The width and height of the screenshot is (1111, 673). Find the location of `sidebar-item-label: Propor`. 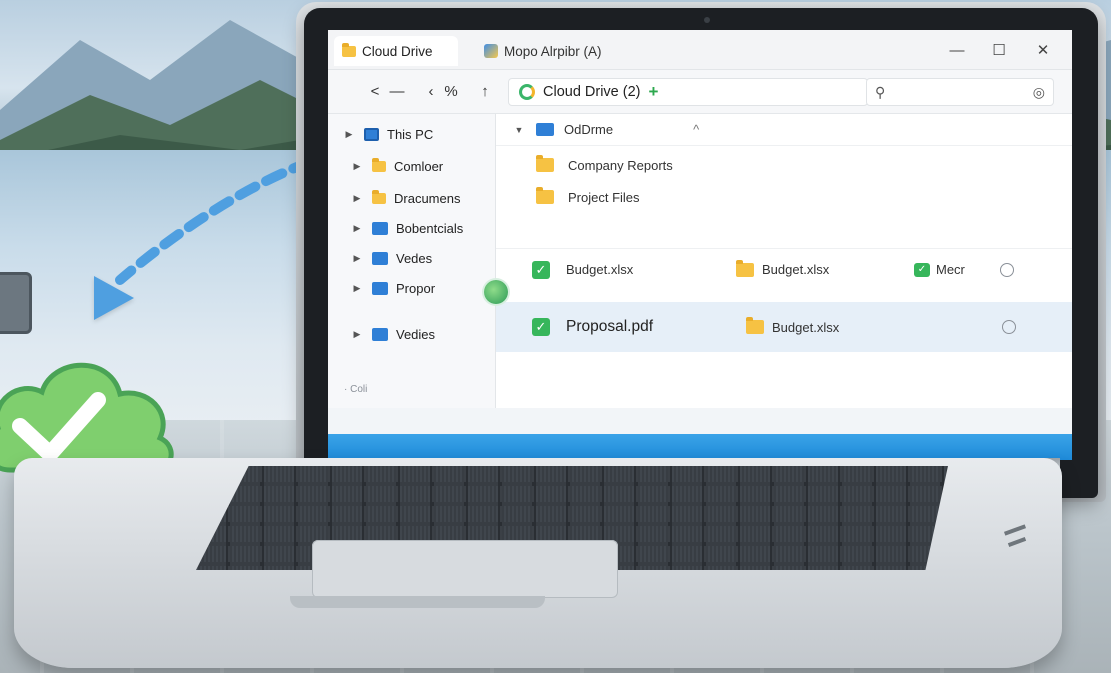

sidebar-item-label: Propor is located at coordinates (416, 288).